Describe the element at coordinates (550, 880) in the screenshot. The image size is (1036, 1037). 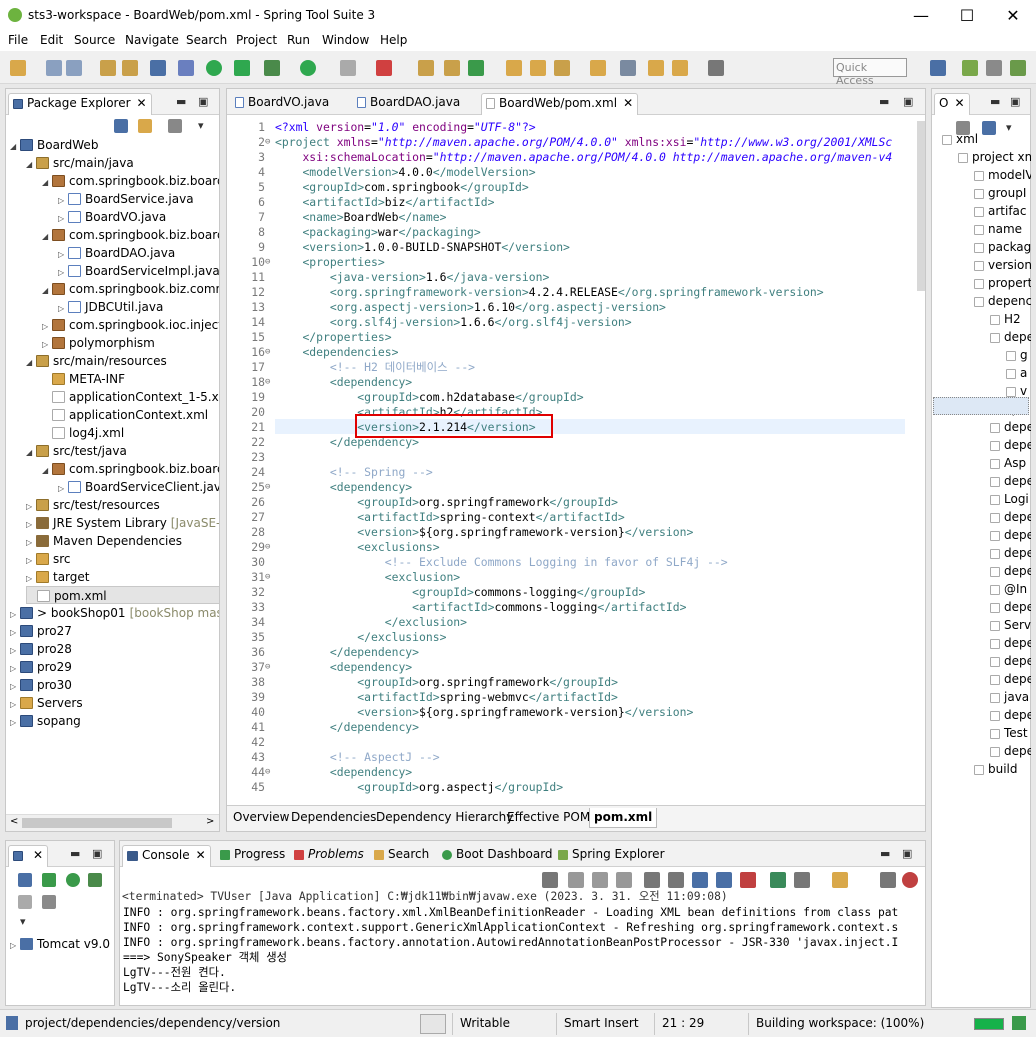
I see `terminate-relaunch-icon` at that location.